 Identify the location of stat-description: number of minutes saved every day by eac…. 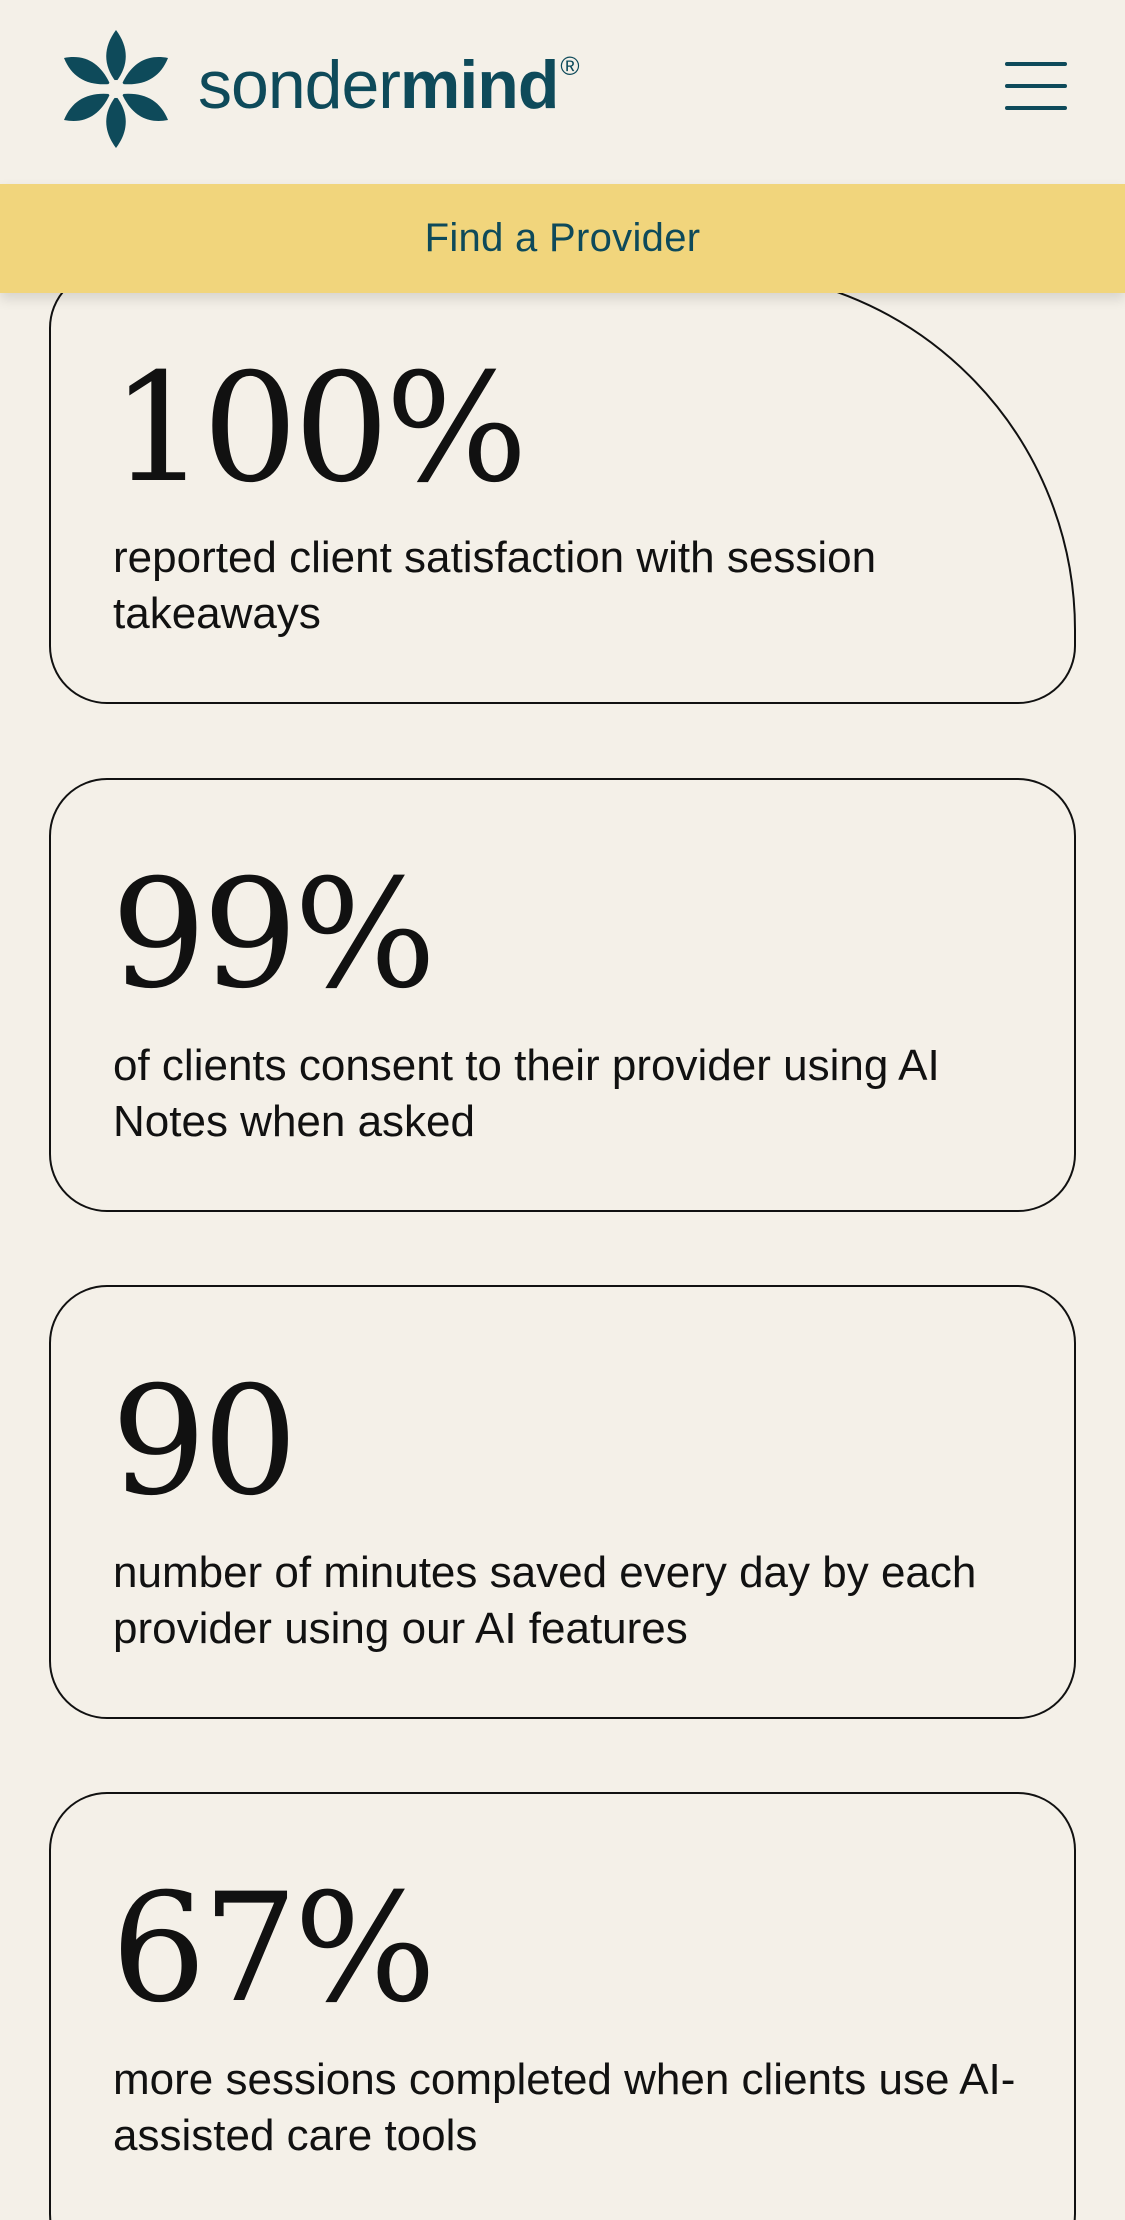
(545, 1600).